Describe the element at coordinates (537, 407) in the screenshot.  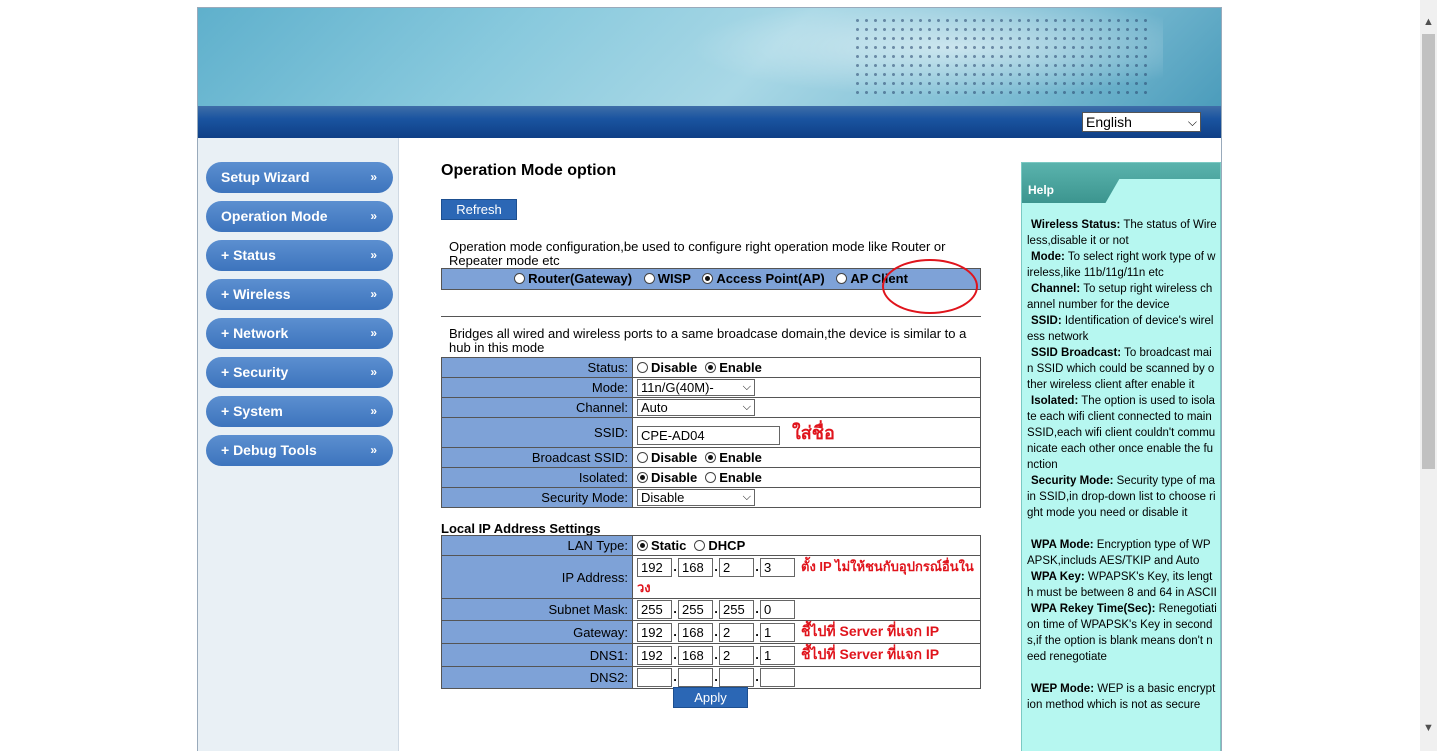
I see `channel-label: Channel:` at that location.